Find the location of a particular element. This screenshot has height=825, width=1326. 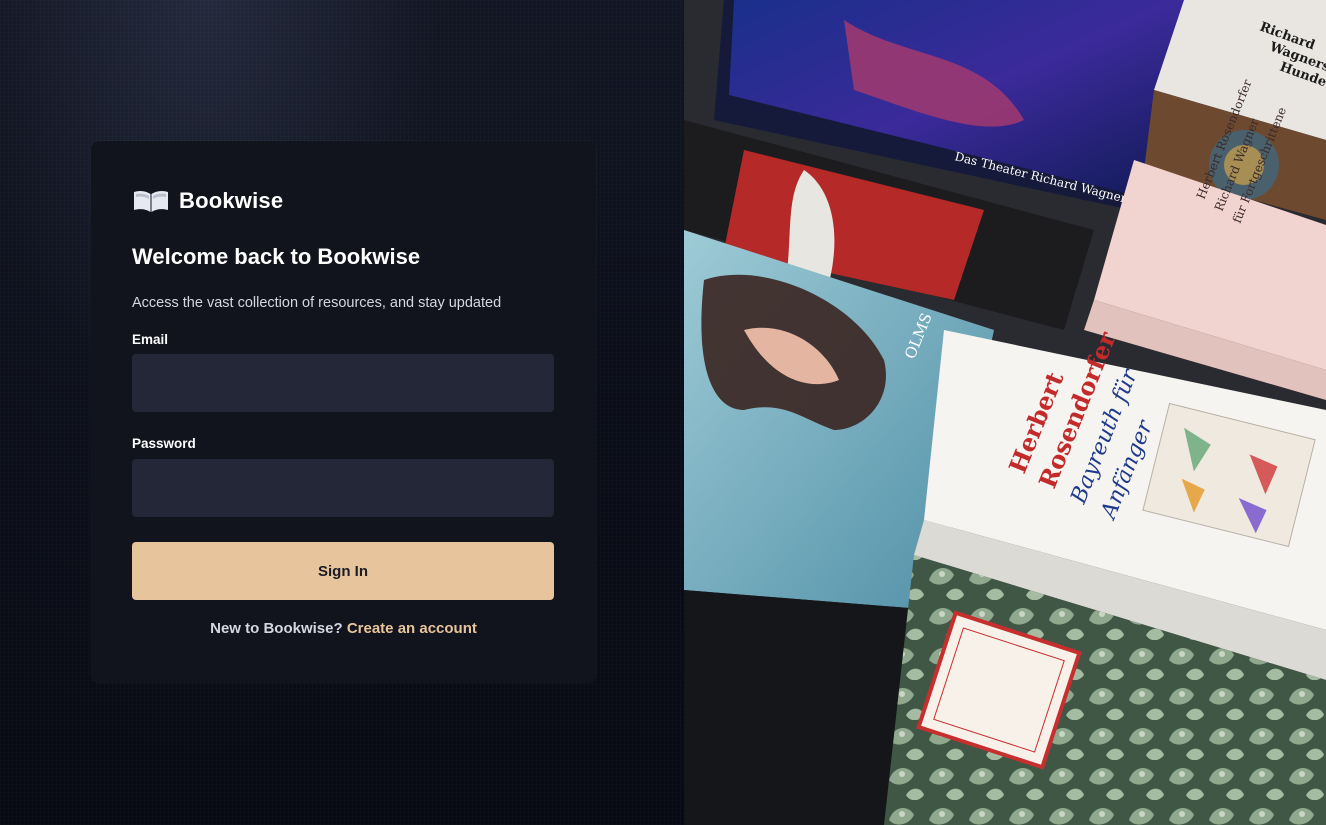

brand: Bookwise is located at coordinates (207, 201).